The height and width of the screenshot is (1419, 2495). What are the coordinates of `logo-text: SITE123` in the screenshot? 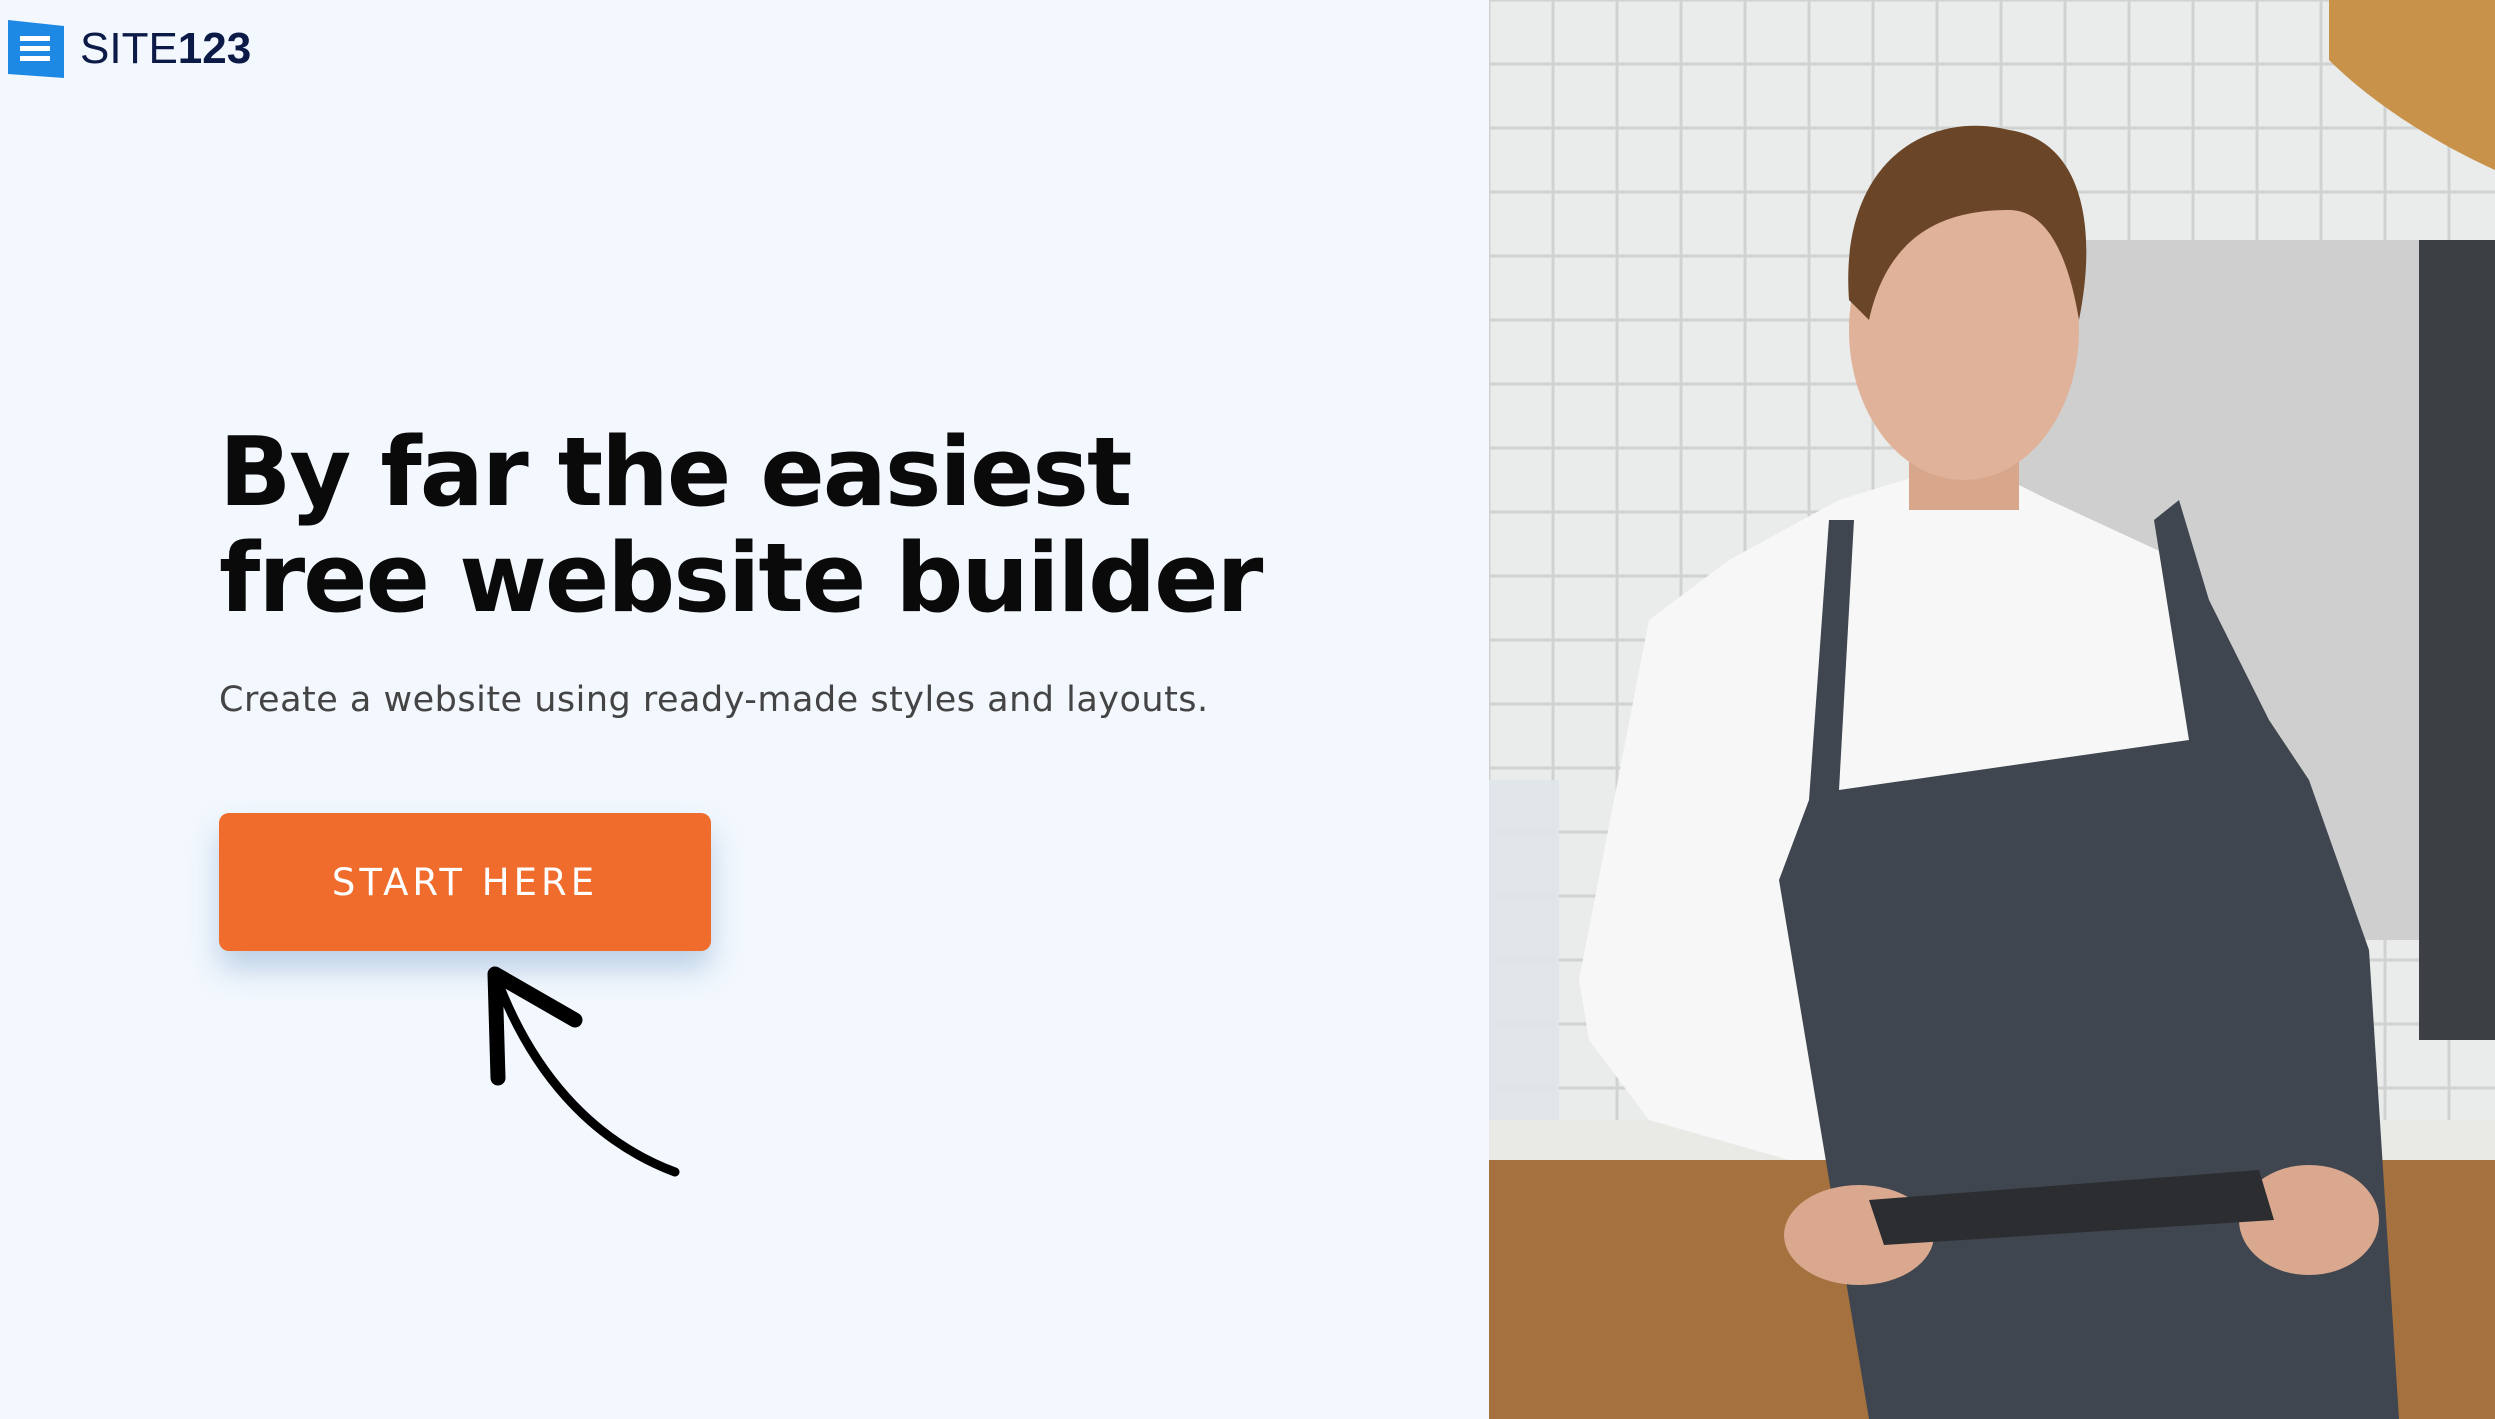 It's located at (166, 48).